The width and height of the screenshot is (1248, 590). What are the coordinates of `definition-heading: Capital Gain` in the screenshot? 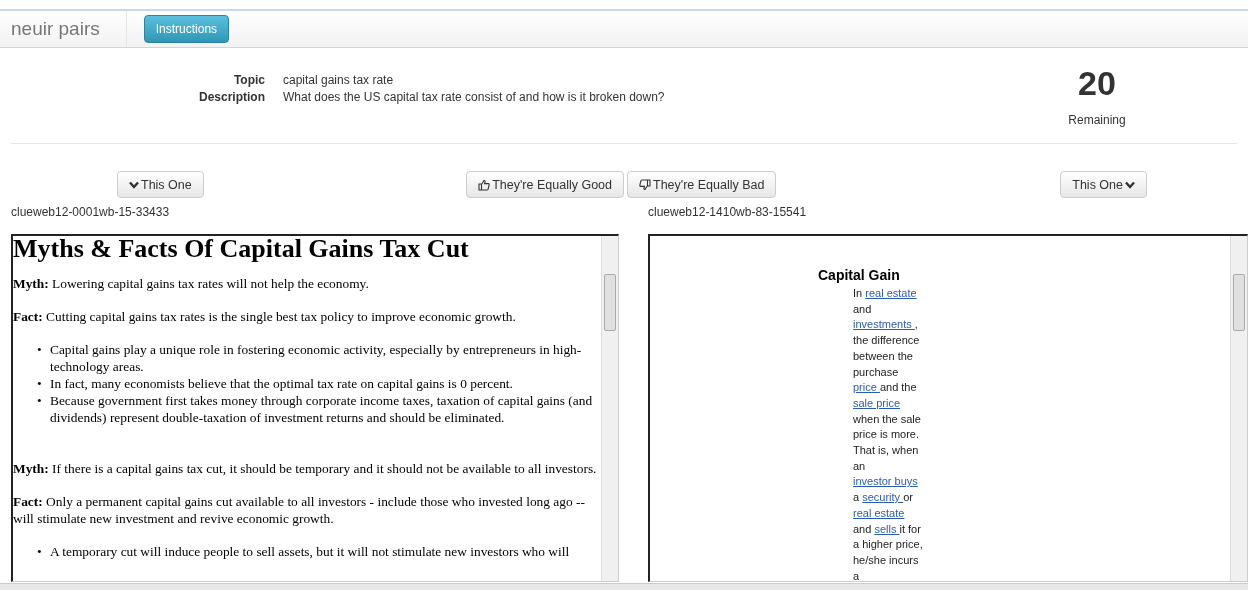 It's located at (859, 275).